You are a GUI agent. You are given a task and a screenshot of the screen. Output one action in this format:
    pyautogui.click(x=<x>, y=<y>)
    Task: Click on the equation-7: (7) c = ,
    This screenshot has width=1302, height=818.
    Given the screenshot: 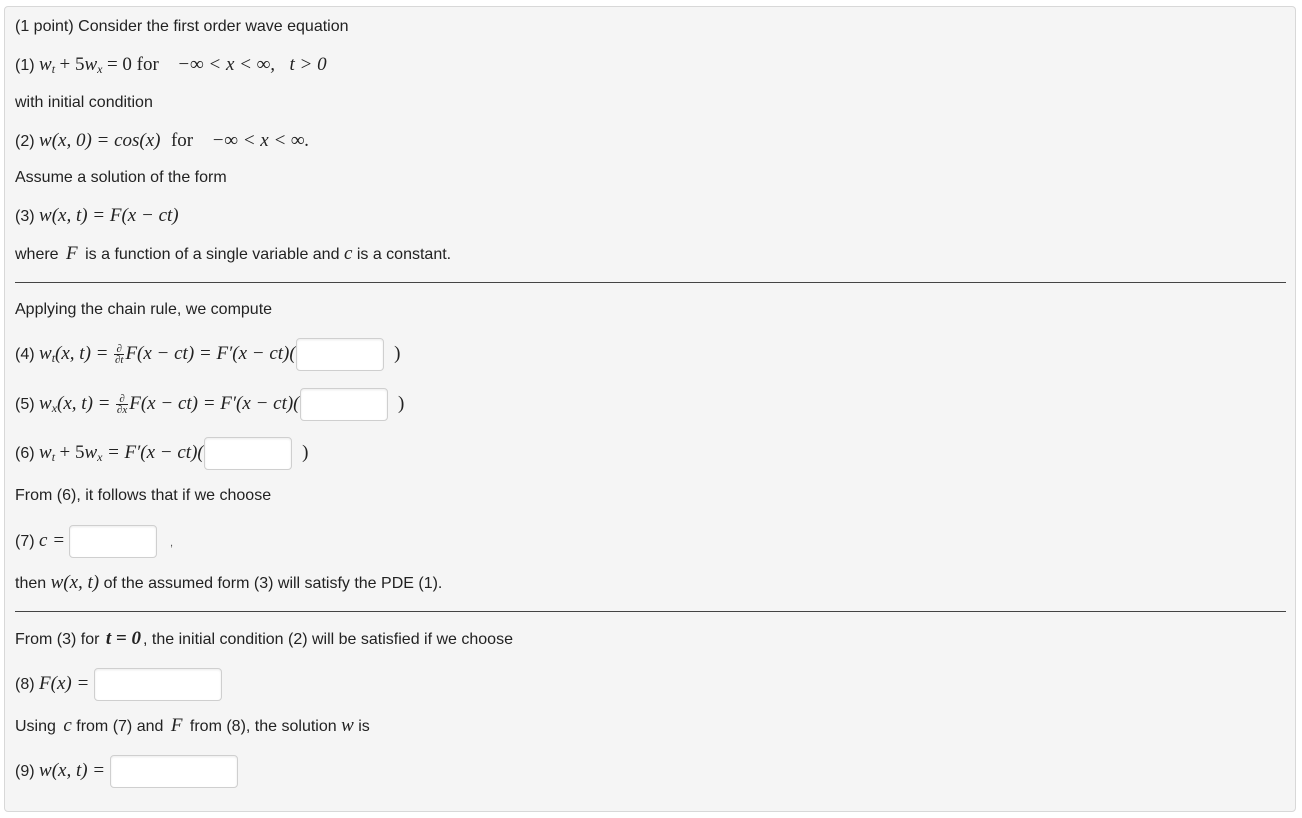 What is the action you would take?
    pyautogui.click(x=94, y=542)
    